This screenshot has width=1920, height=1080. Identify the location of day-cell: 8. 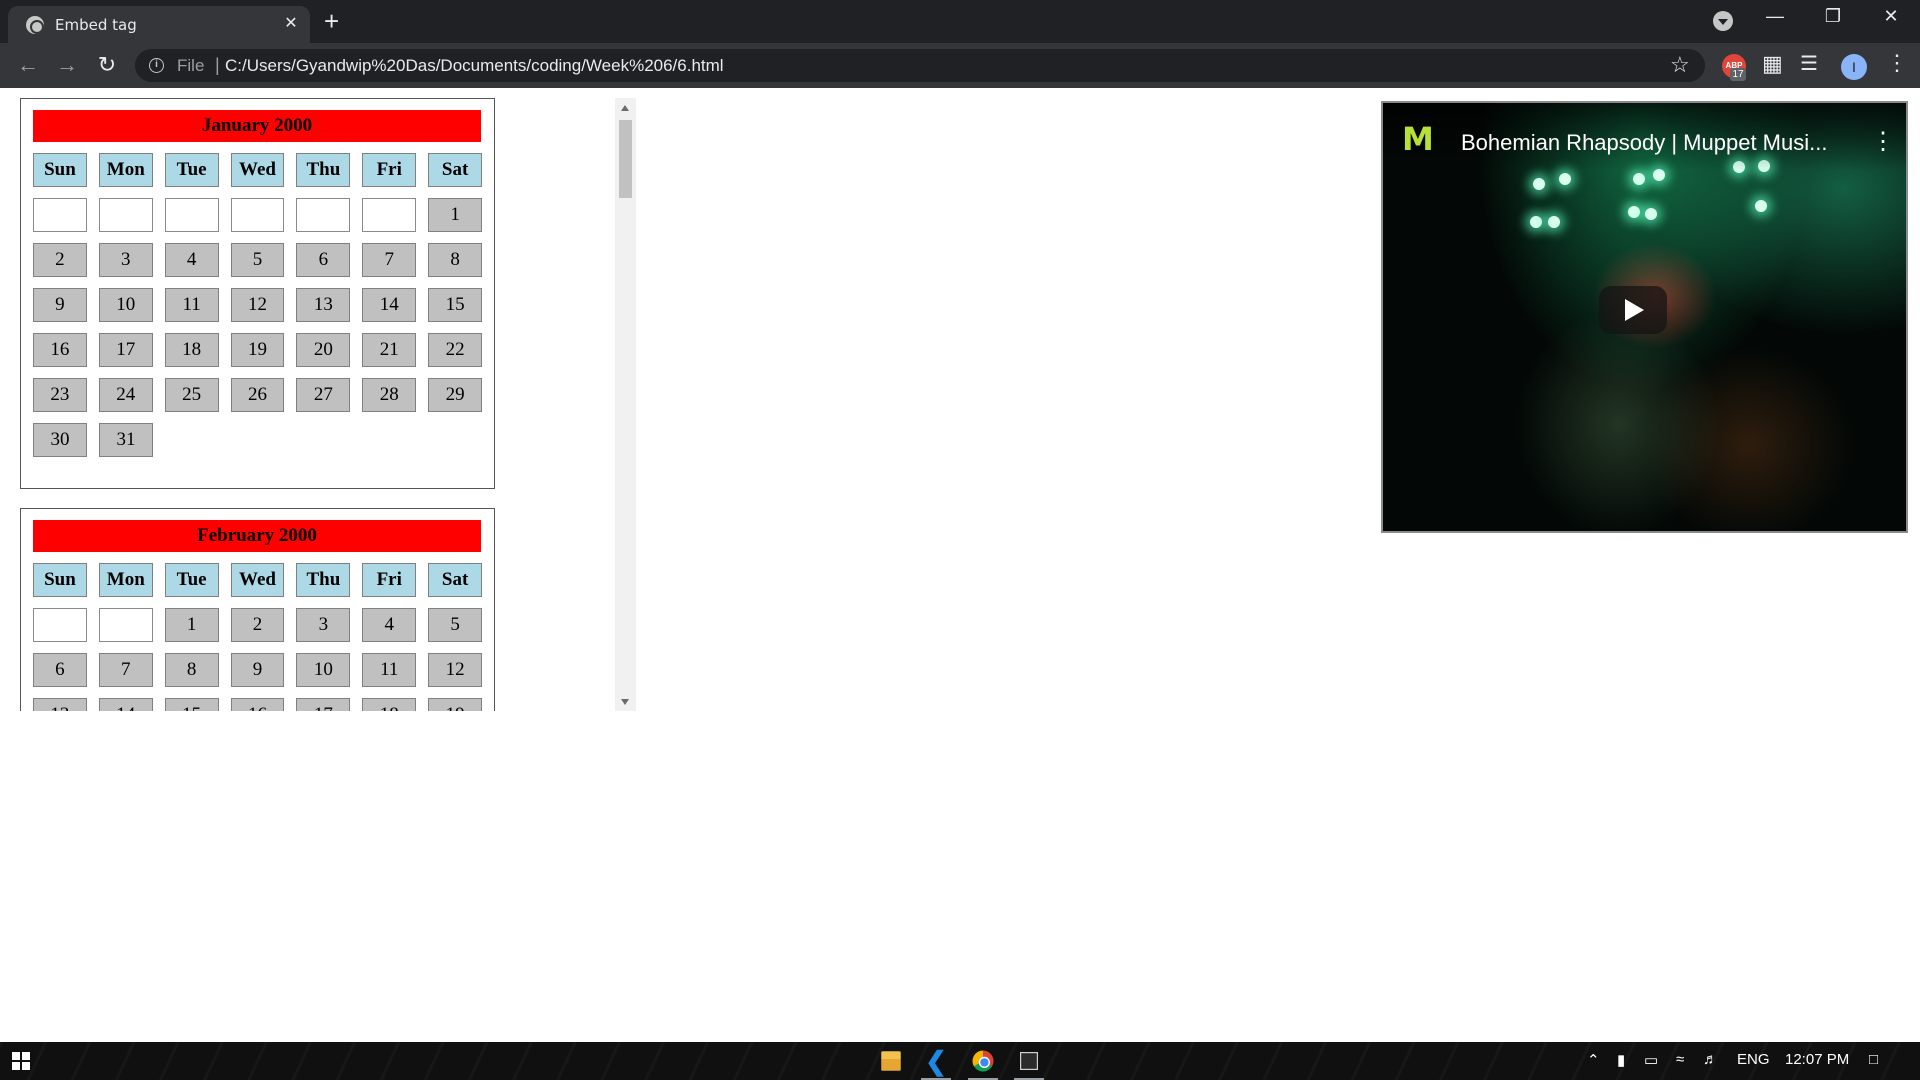
(191, 670).